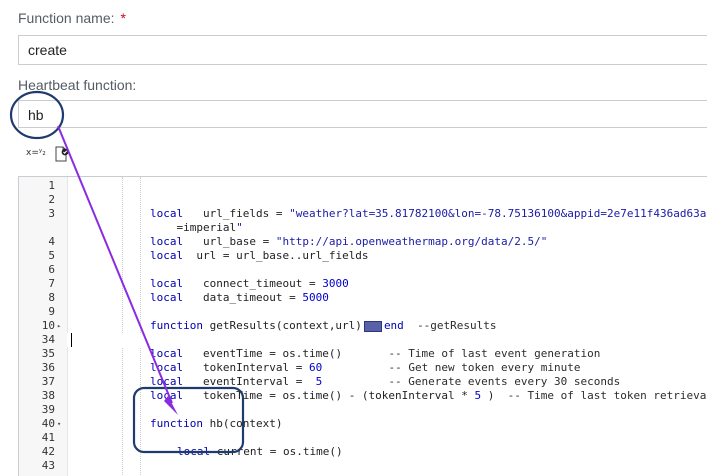  I want to click on line-number: 5, so click(51, 255).